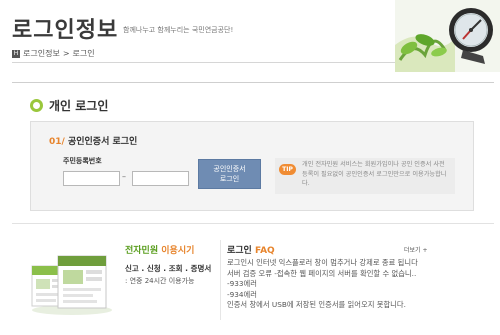 The height and width of the screenshot is (335, 500). I want to click on breadcrumb-item-login-info: 로그인정보, so click(41, 53).